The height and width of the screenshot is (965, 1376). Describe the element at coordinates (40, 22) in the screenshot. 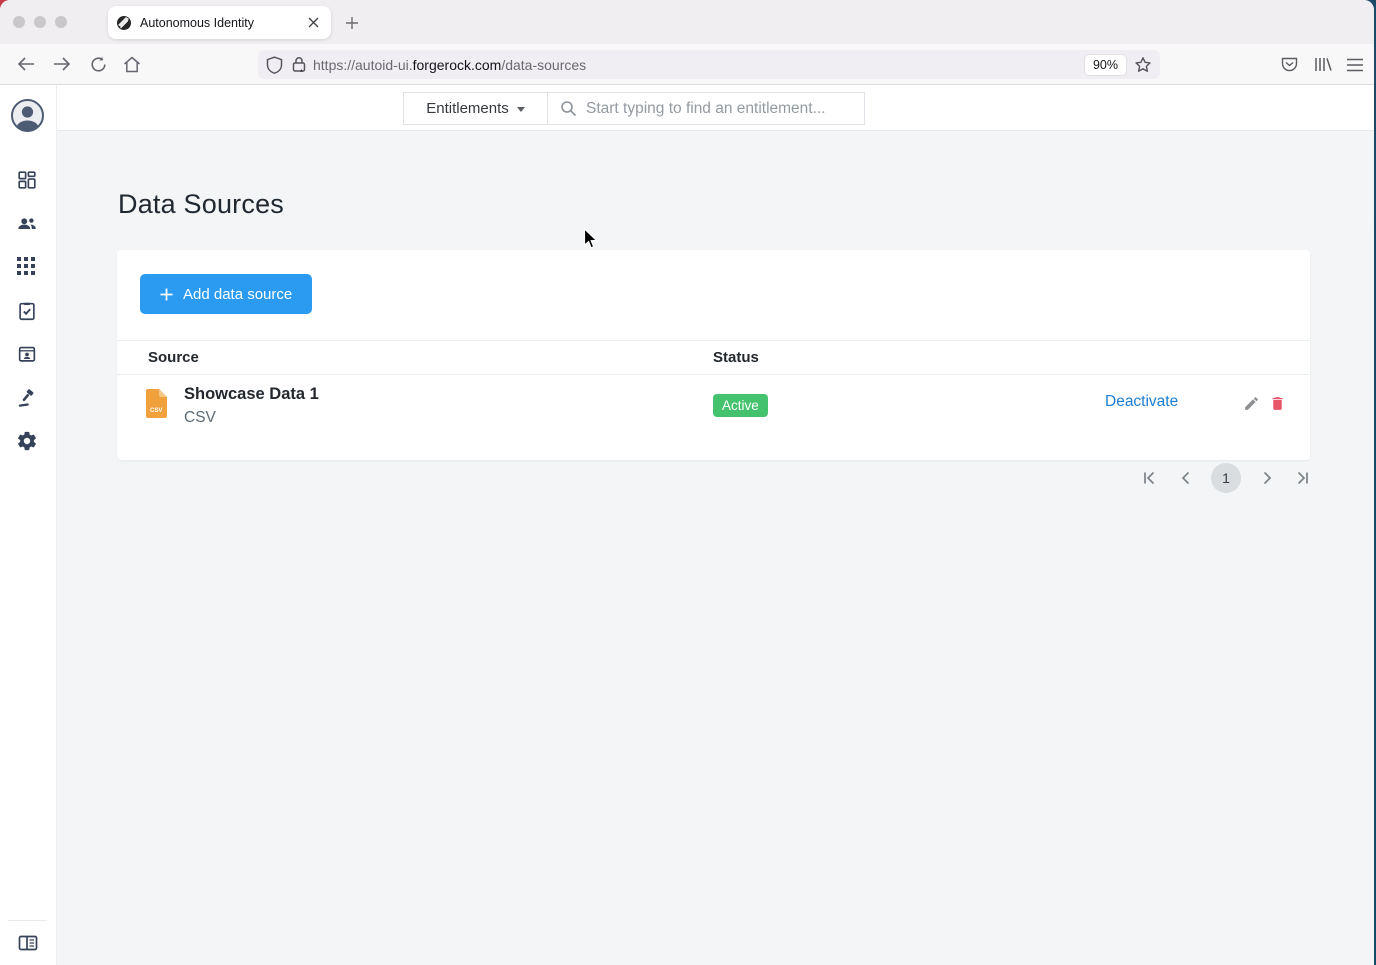

I see `macos-minimize-button` at that location.